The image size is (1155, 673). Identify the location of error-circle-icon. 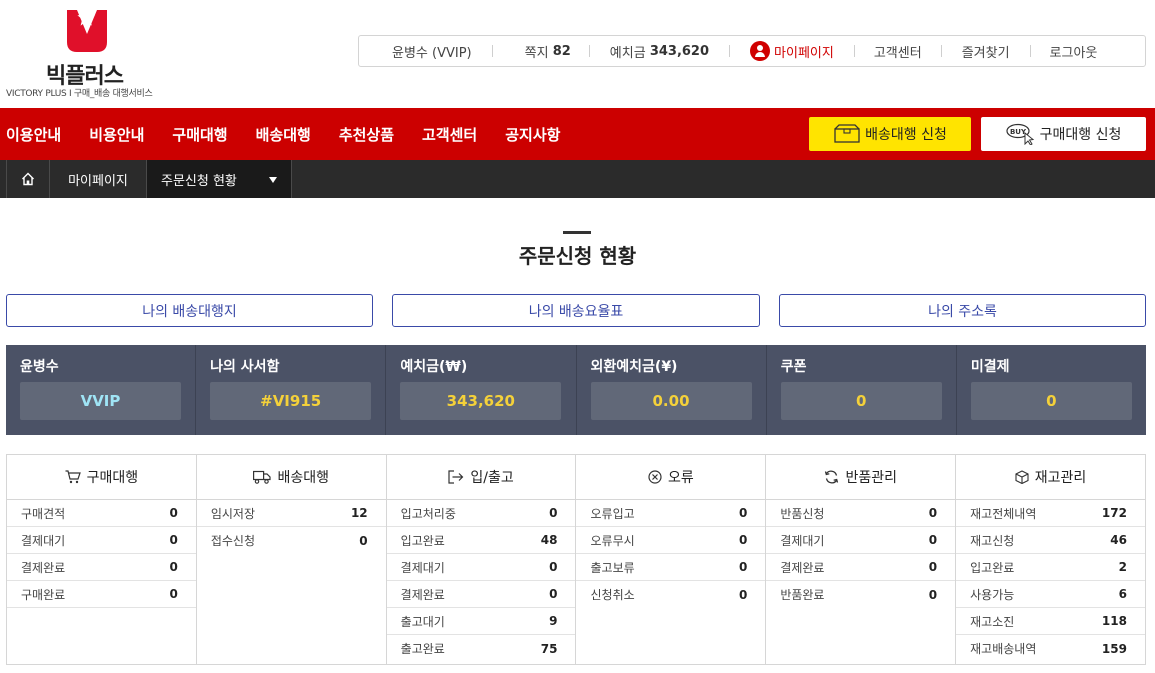
(655, 477).